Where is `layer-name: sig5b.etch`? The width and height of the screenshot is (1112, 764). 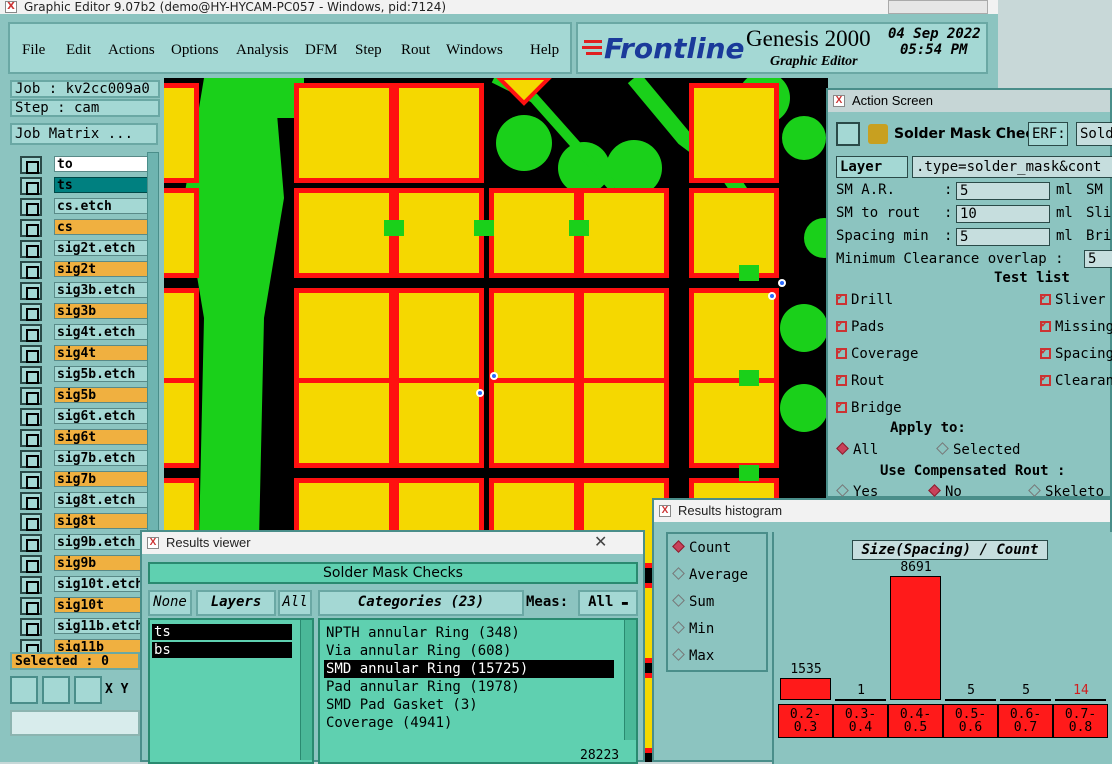 layer-name: sig5b.etch is located at coordinates (102, 374).